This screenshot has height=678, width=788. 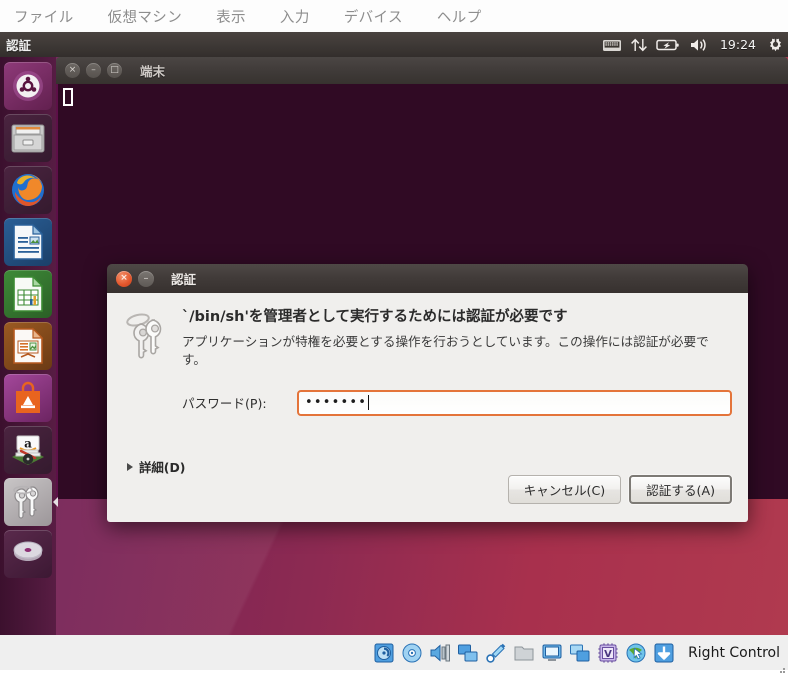 What do you see at coordinates (19, 45) in the screenshot?
I see `panel-window-title: 認証` at bounding box center [19, 45].